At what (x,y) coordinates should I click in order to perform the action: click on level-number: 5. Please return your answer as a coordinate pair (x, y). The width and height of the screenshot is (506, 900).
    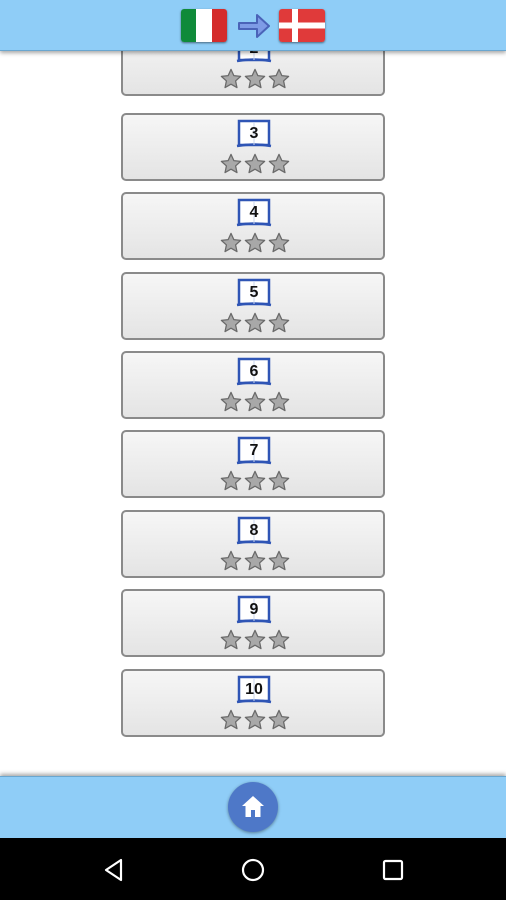
    Looking at the image, I should click on (254, 292).